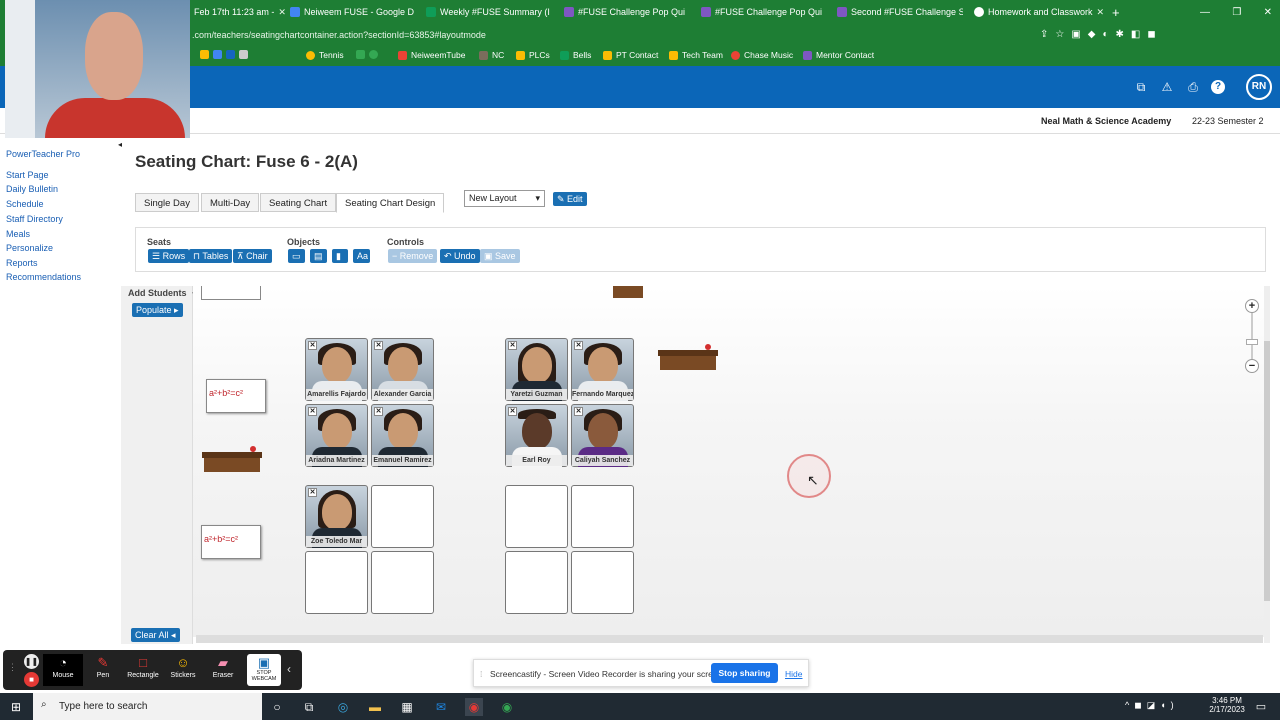  Describe the element at coordinates (12, 670) in the screenshot. I see `drag-handle: ⋮` at that location.